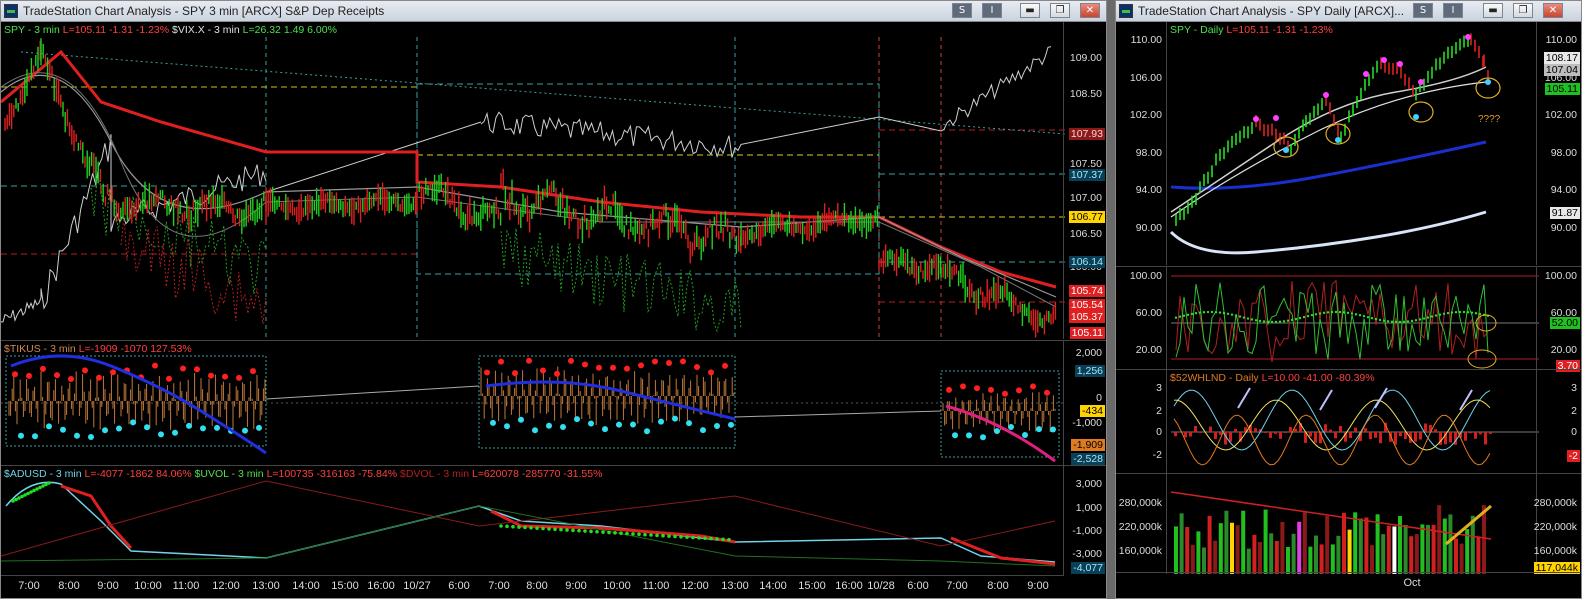  Describe the element at coordinates (1084, 521) in the screenshot. I see `adusd-scale: 3,000 1,000 -1,000 -3,000 -4,077` at that location.